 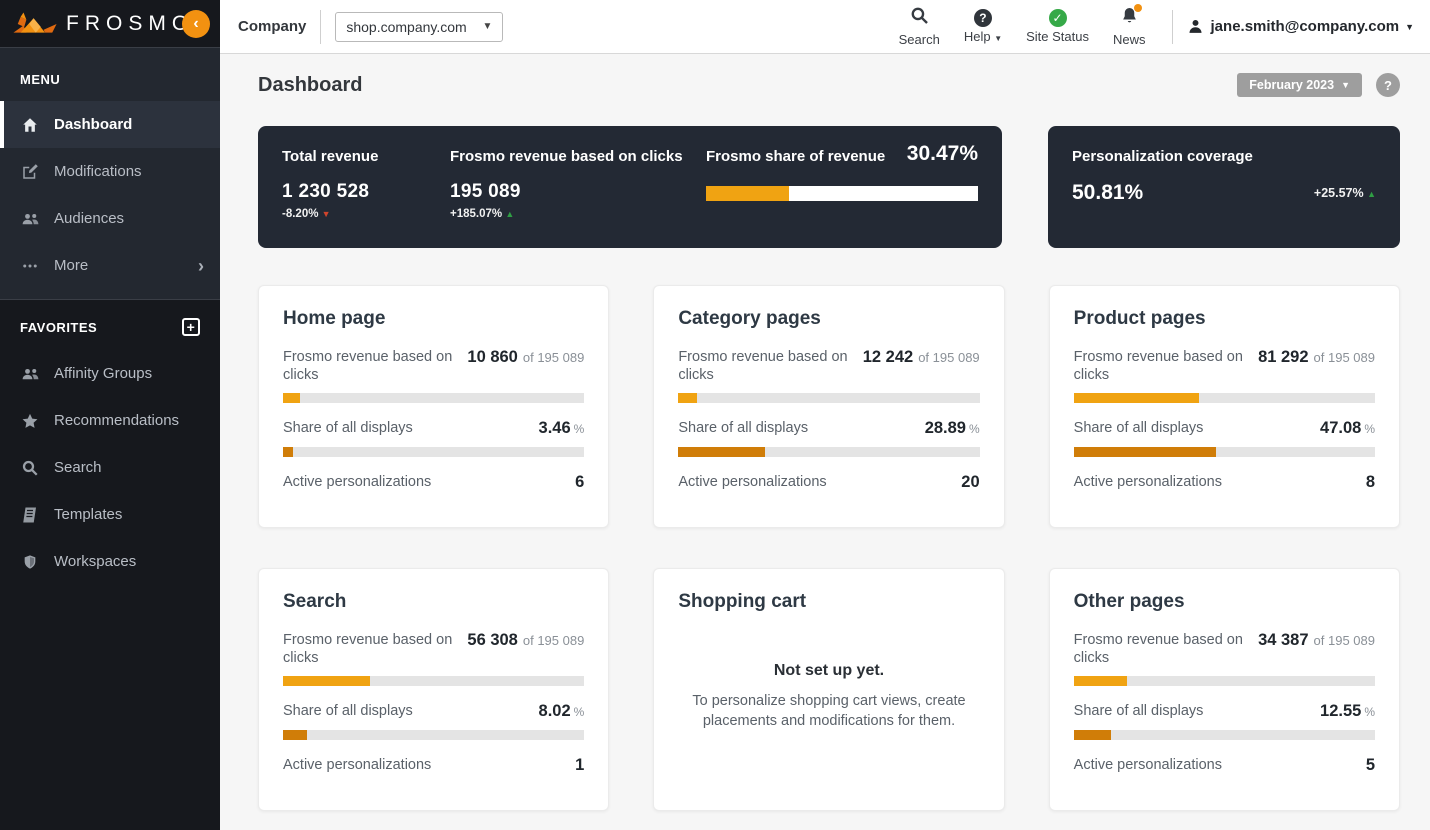 I want to click on revenue-share-value: 30.47%, so click(x=942, y=153).